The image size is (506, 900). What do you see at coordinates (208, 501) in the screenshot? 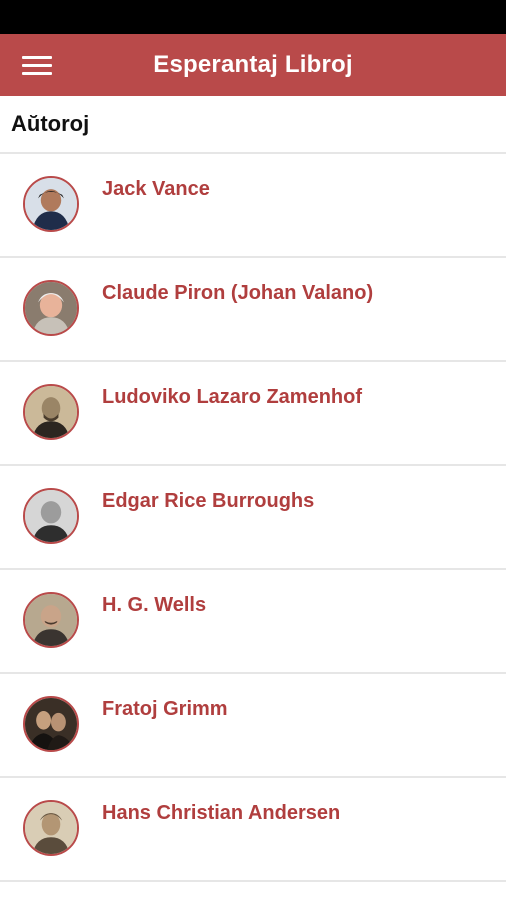
I see `author-name: Edgar Rice Burroughs` at bounding box center [208, 501].